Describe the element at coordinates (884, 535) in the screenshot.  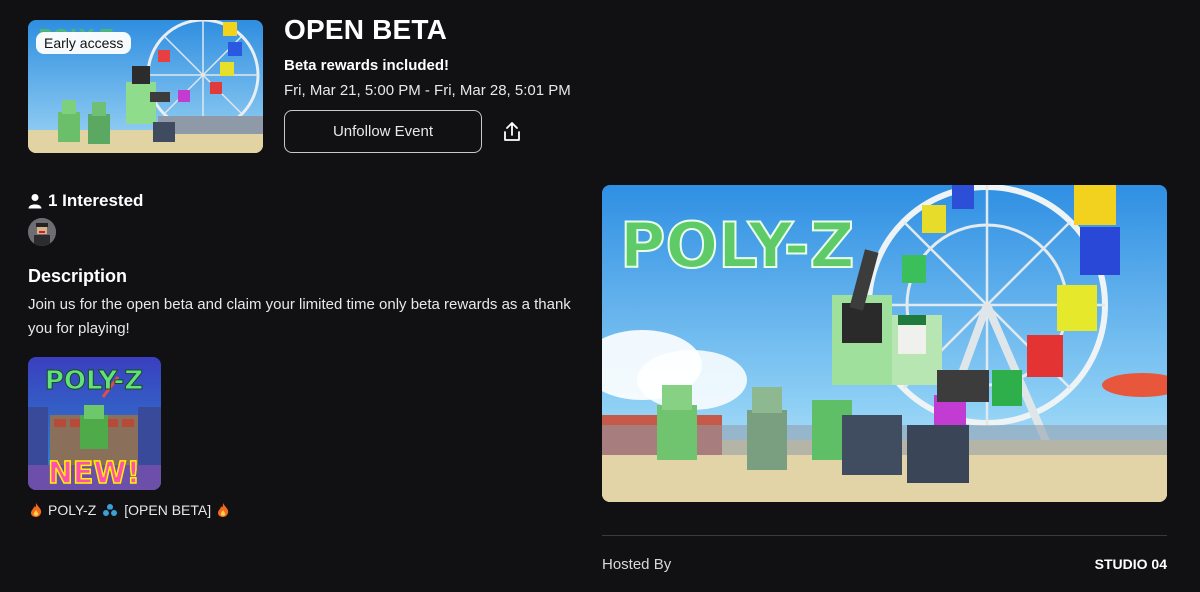
I see `hosted-divider` at that location.